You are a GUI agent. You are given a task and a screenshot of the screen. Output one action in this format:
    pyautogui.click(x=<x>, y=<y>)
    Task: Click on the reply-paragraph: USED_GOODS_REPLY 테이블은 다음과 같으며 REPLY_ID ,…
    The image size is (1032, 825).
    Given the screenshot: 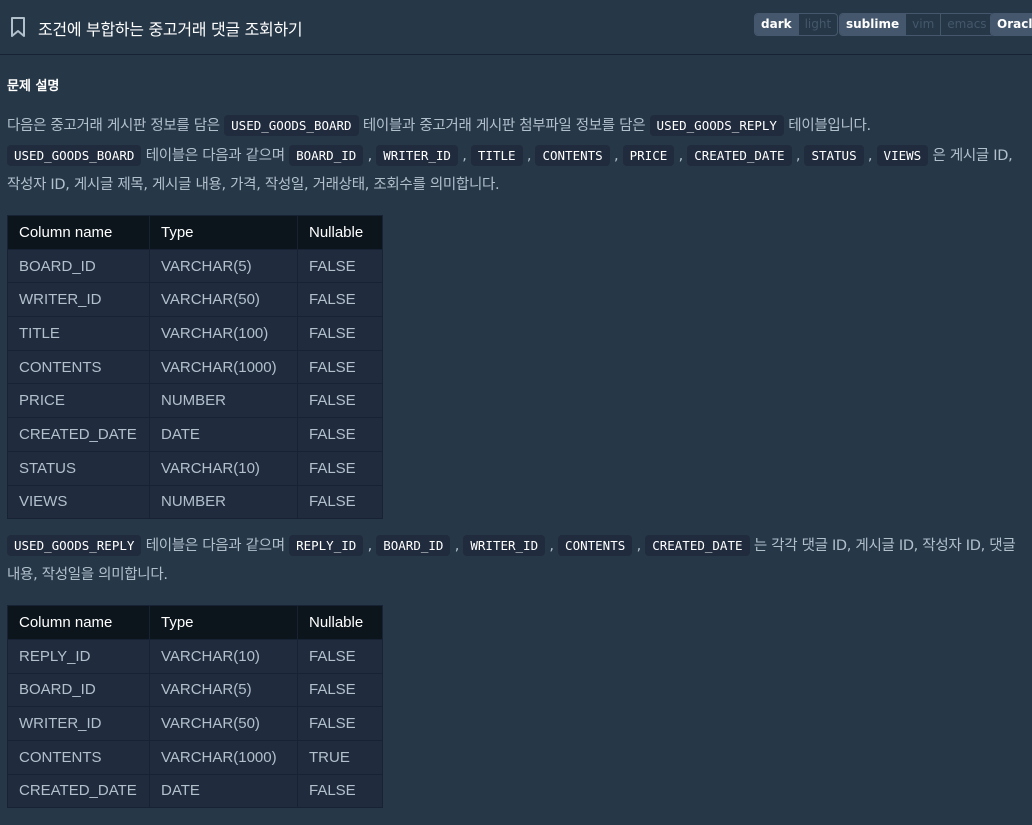 What is the action you would take?
    pyautogui.click(x=517, y=560)
    